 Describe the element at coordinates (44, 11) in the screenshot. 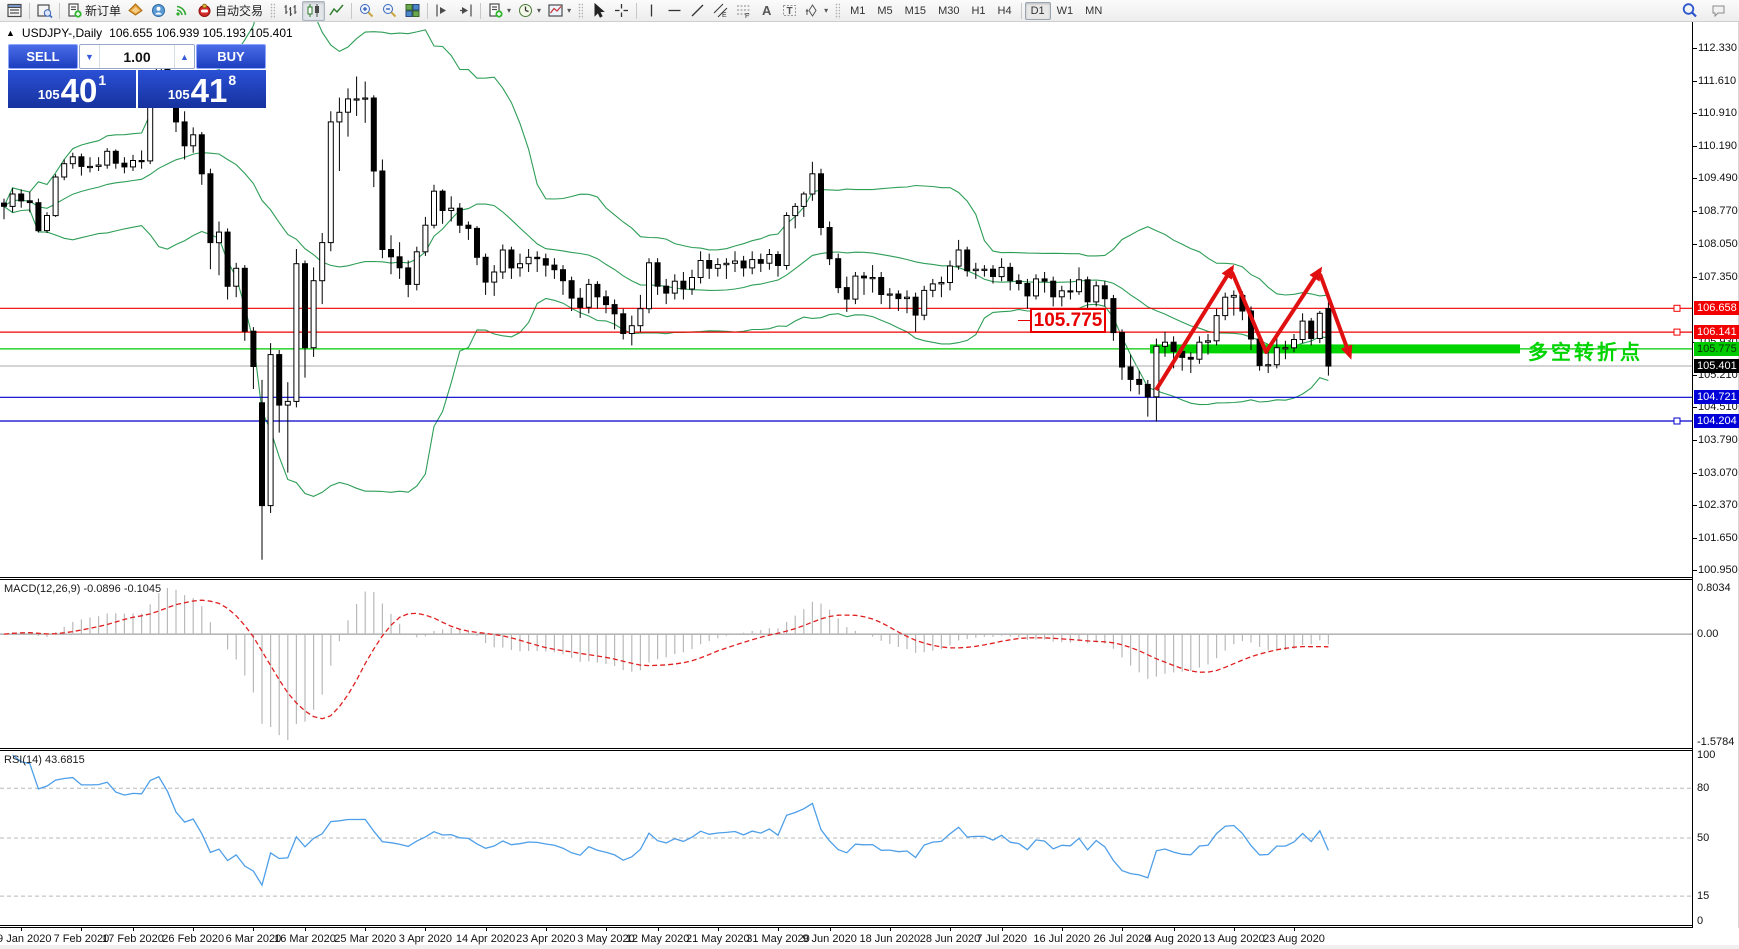

I see `data-window-button` at that location.